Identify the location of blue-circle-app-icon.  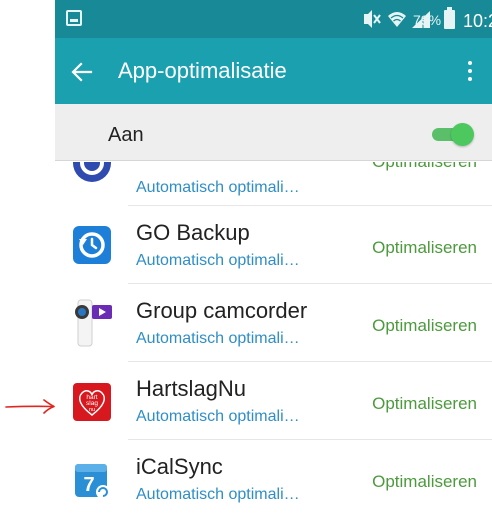
(92, 172).